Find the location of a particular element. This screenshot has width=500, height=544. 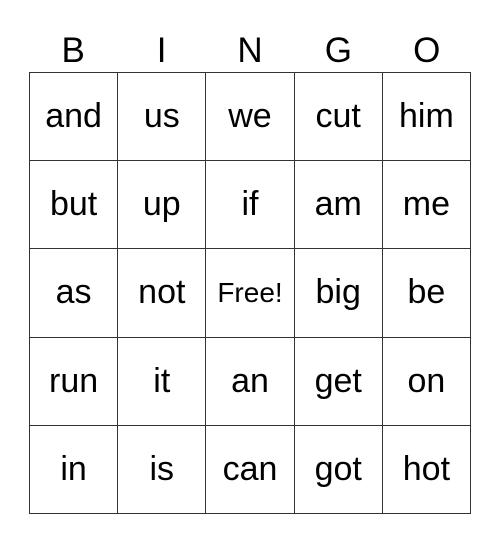

header-letter-n: N is located at coordinates (250, 50).